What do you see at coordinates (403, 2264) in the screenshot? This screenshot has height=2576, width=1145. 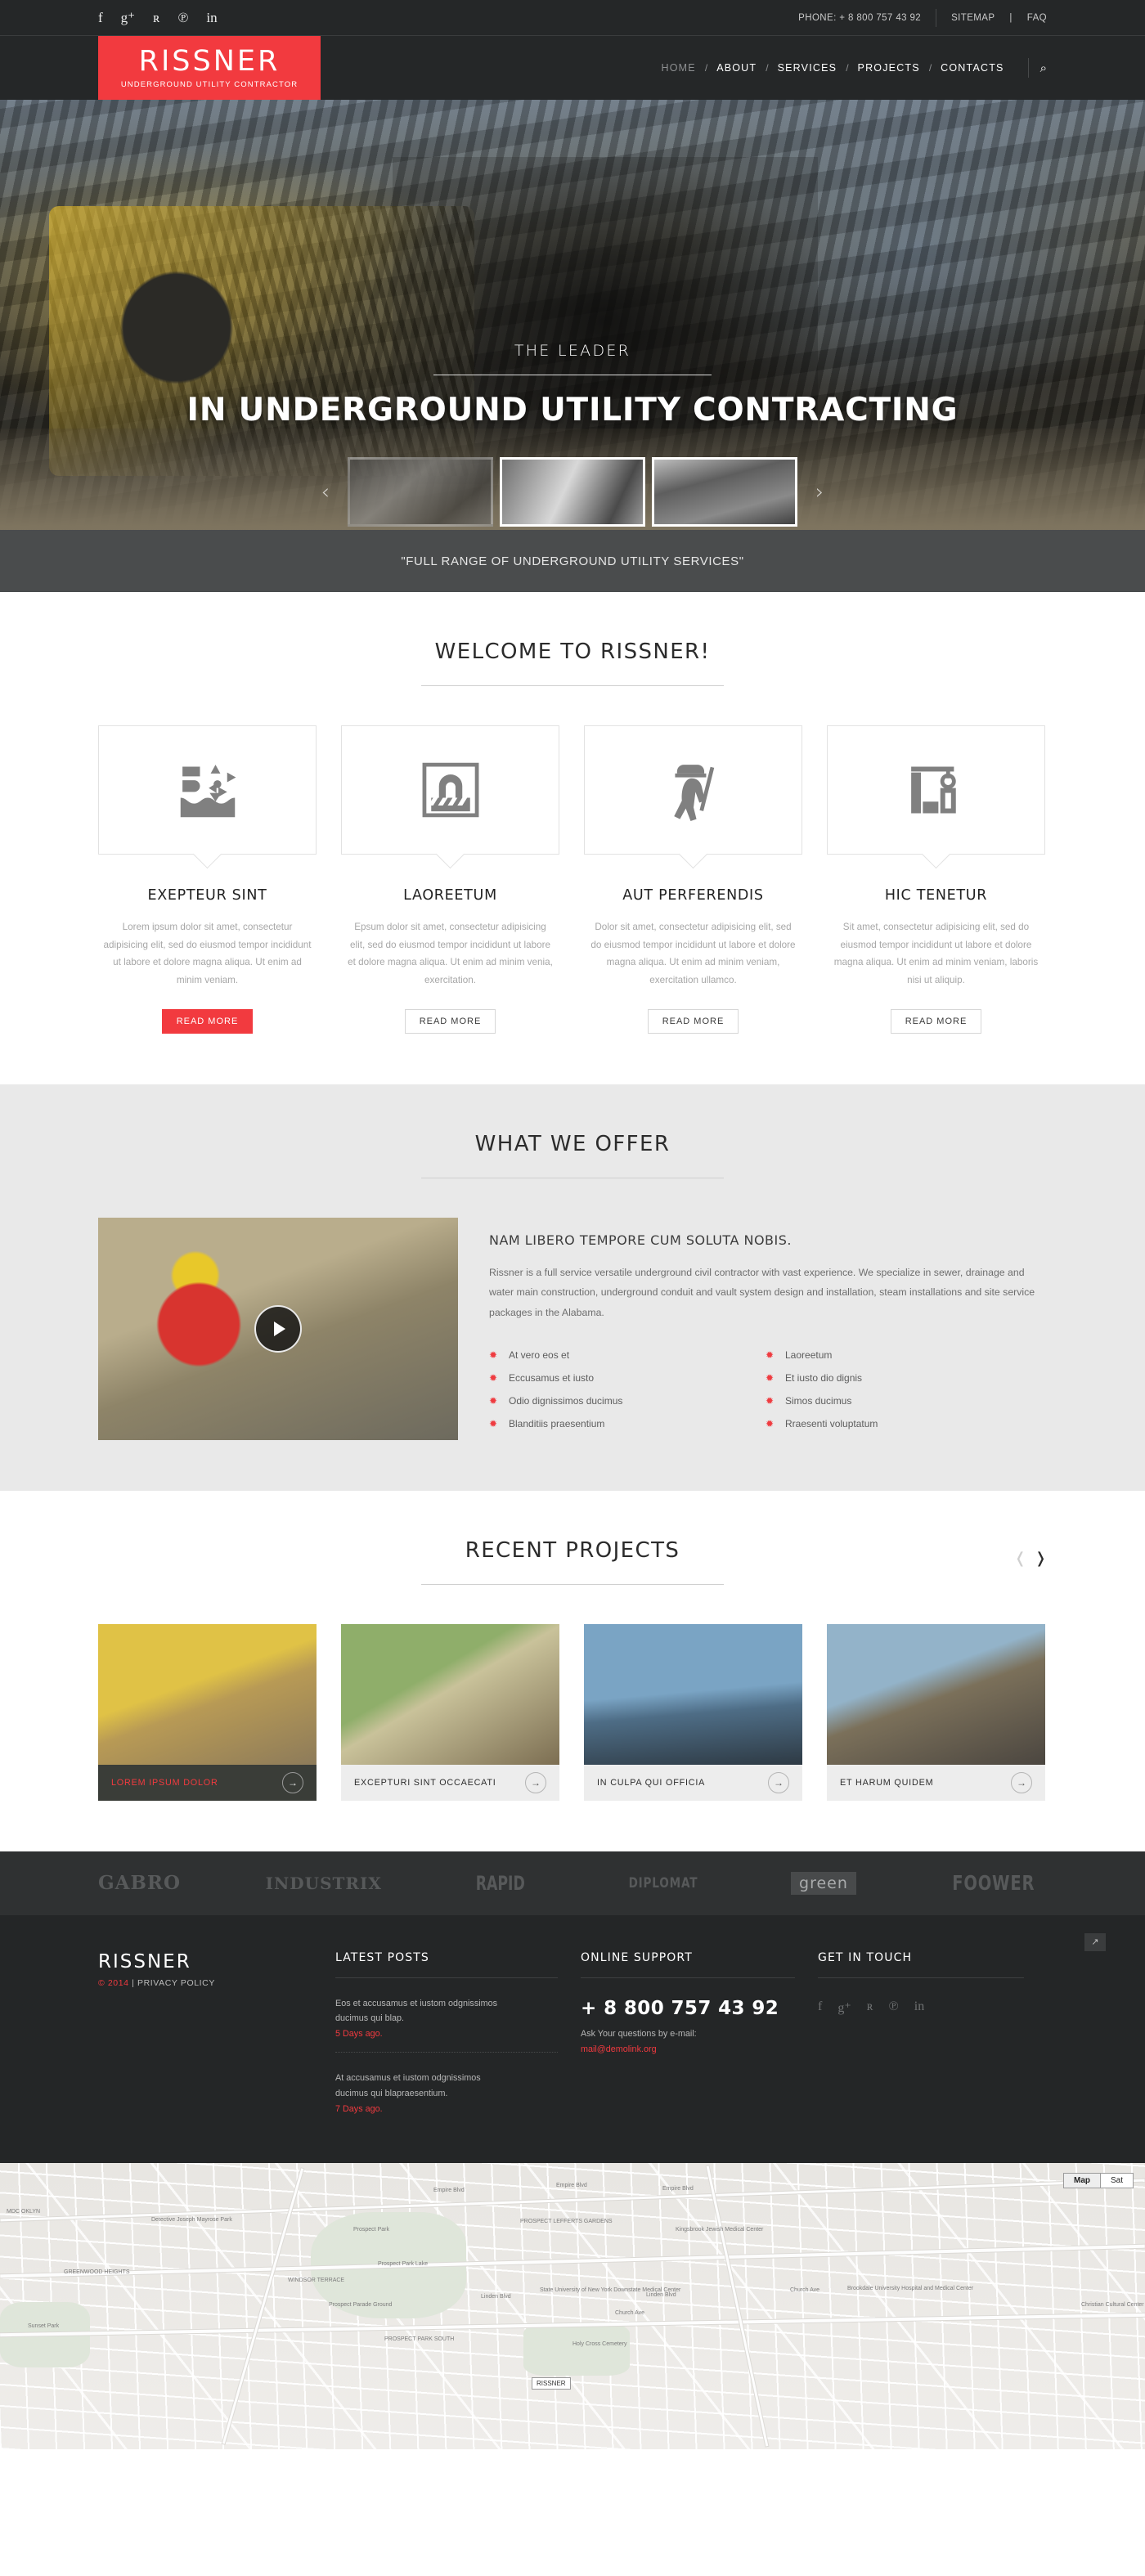 I see `map-label: Prospect Park Lake` at bounding box center [403, 2264].